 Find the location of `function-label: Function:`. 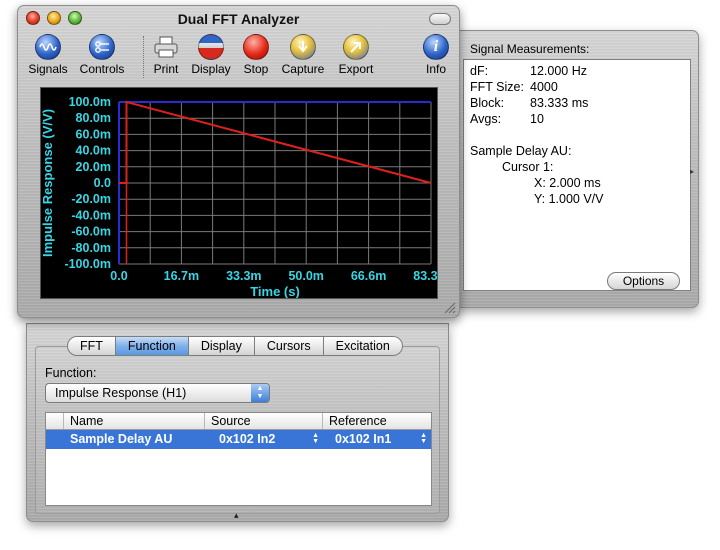

function-label: Function: is located at coordinates (71, 373).